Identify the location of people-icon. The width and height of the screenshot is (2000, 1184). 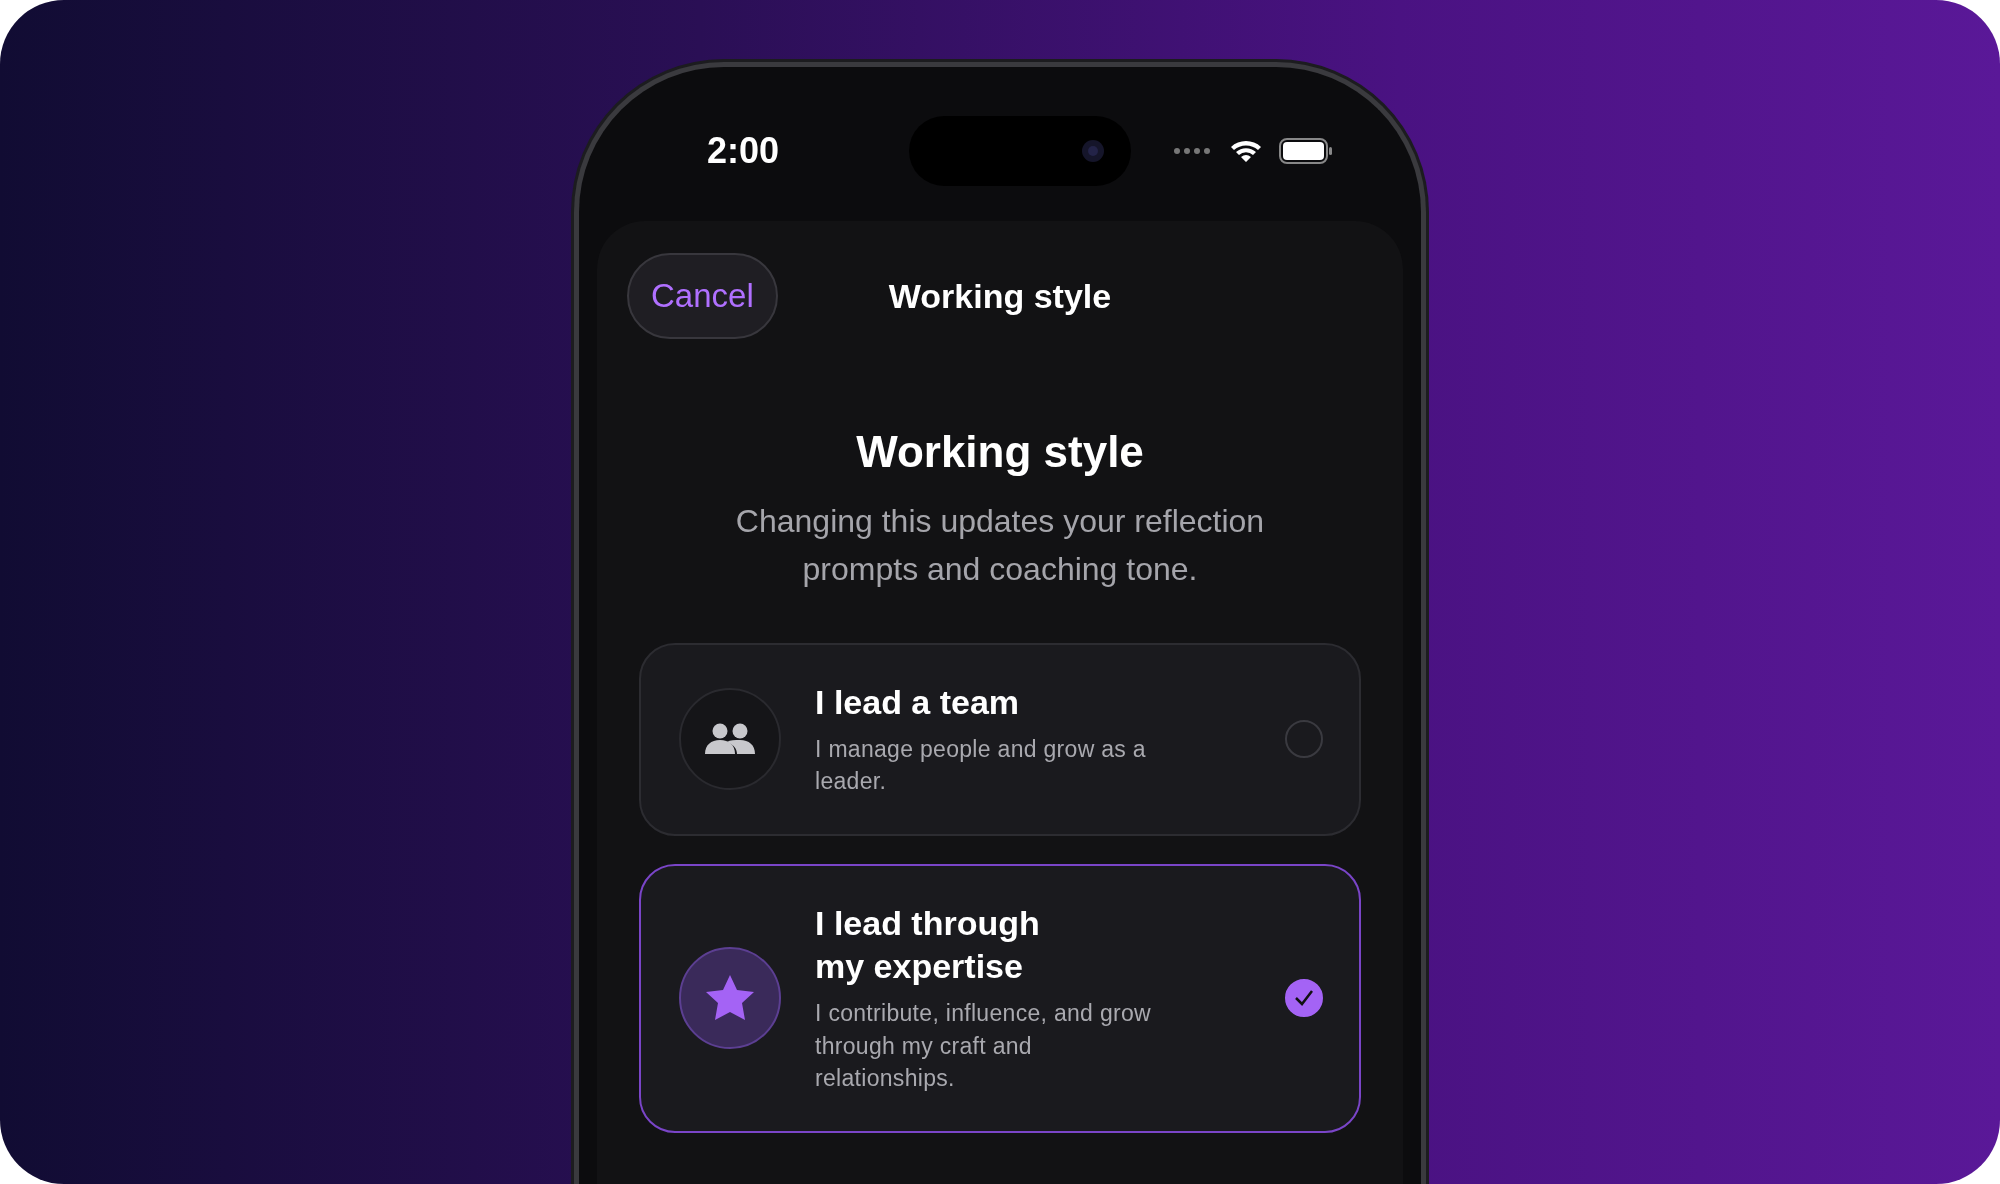
(730, 739).